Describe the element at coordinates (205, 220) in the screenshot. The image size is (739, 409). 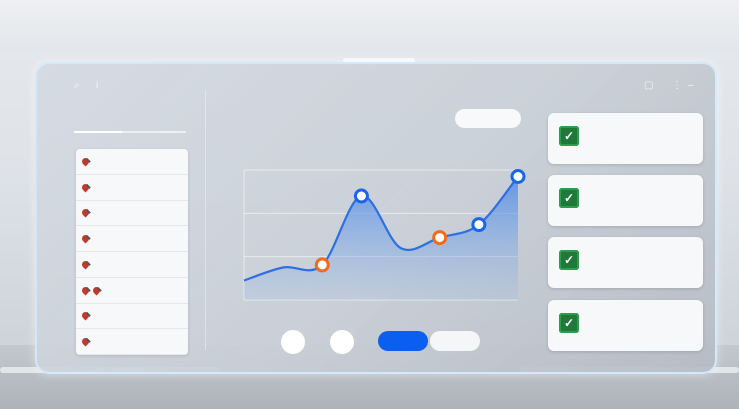
I see `panel-divider` at that location.